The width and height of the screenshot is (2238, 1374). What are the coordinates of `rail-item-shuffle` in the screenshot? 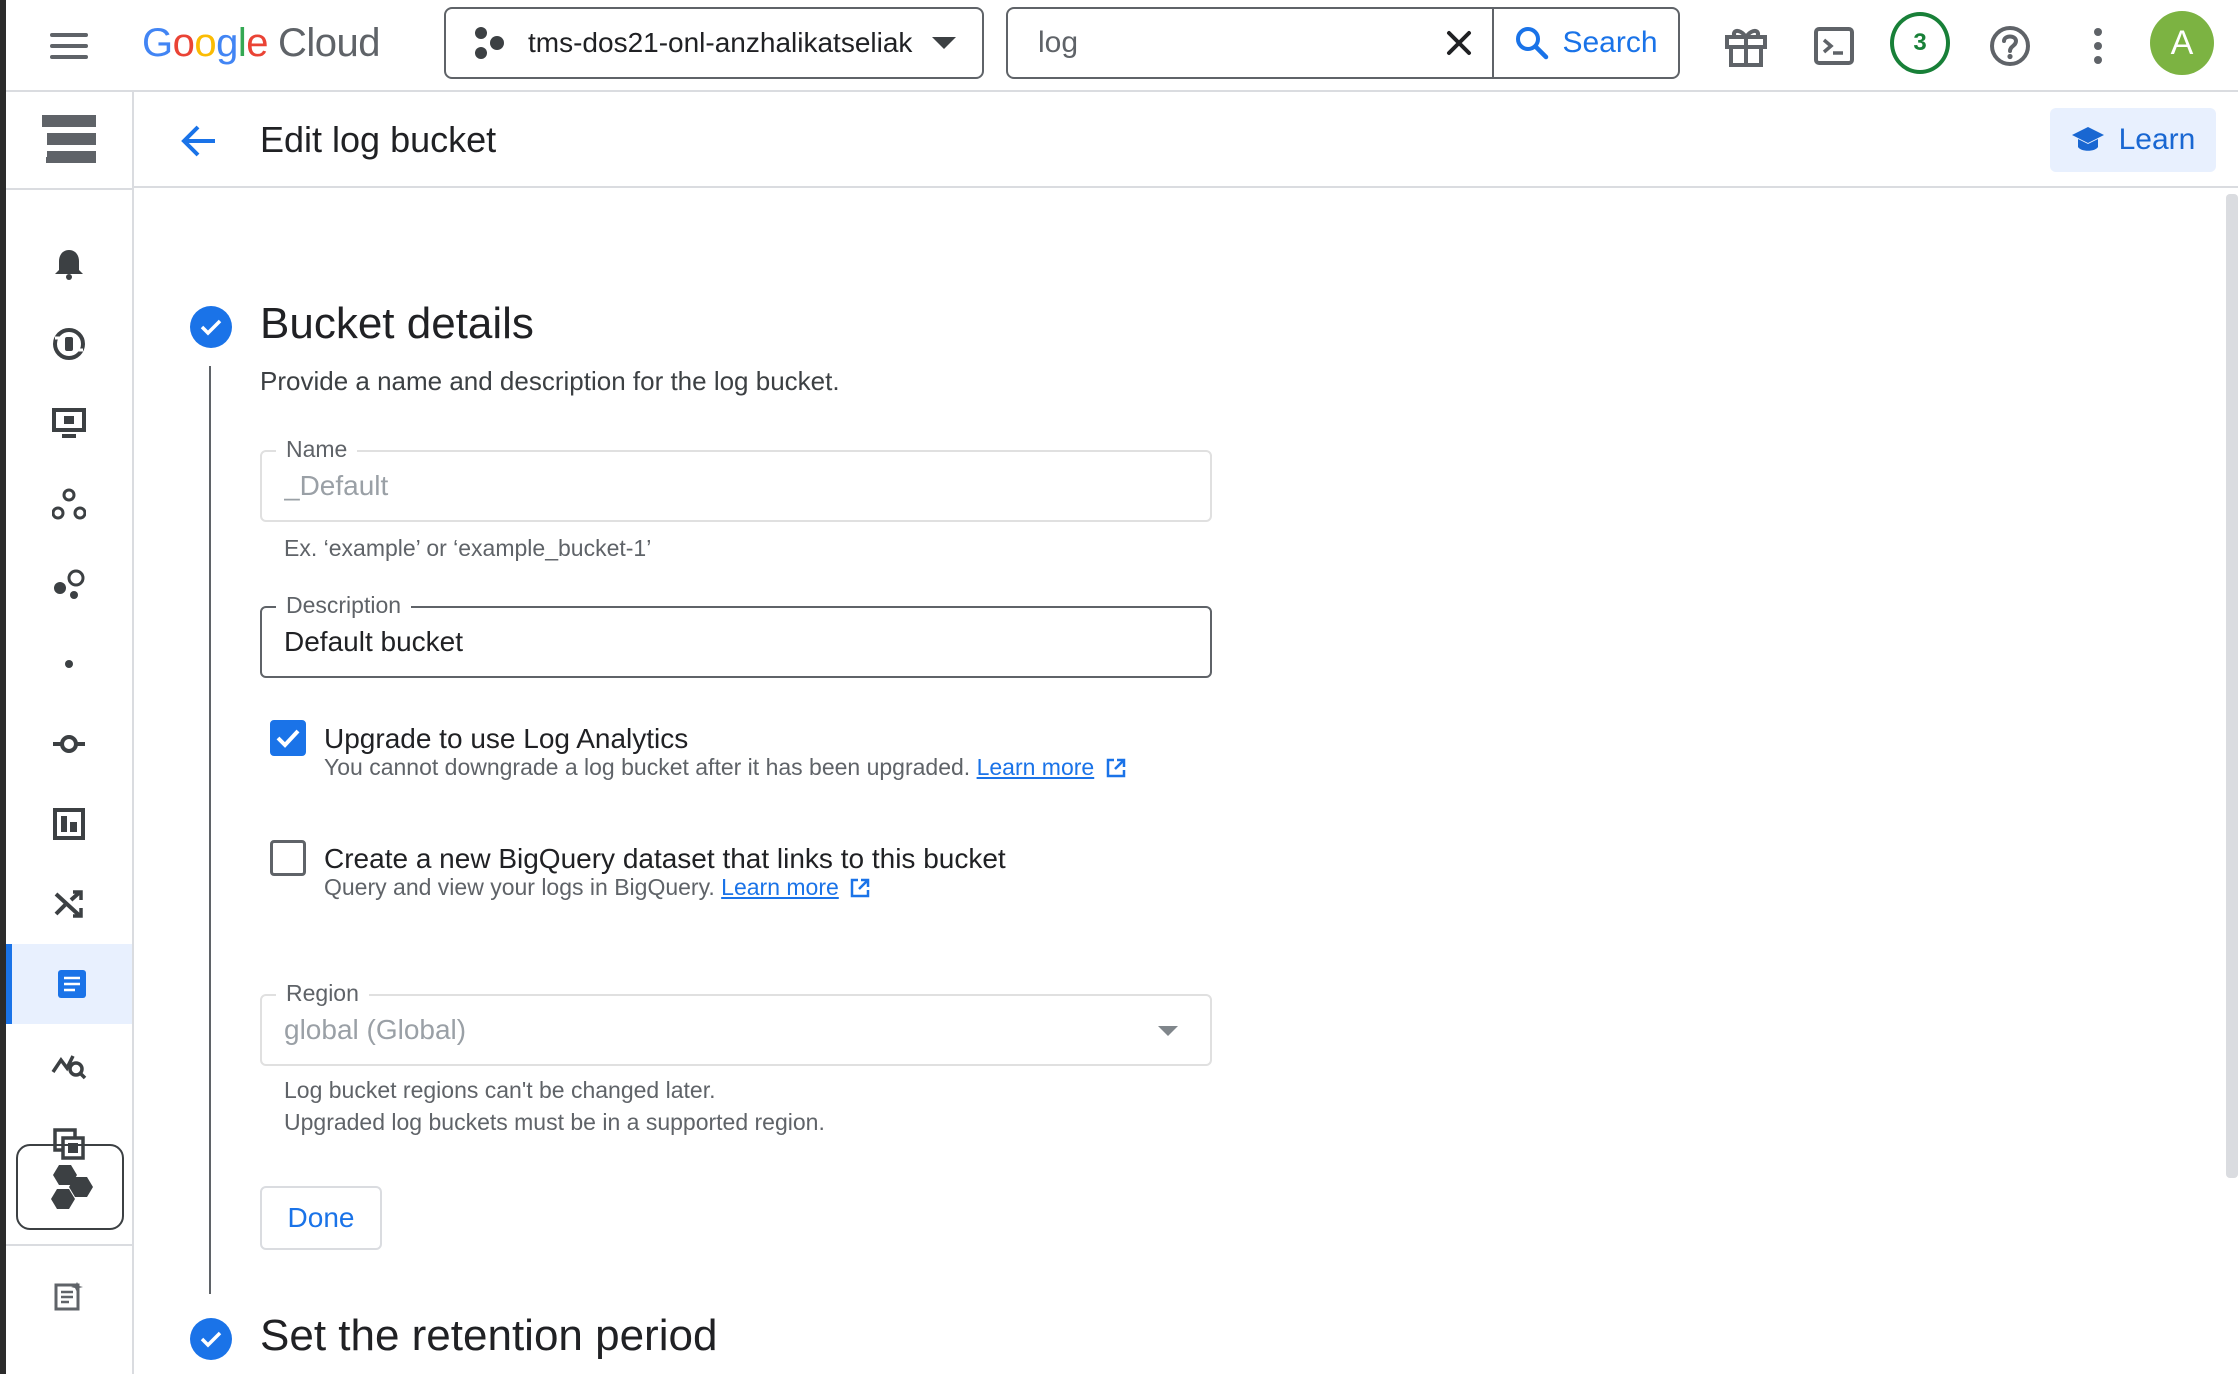 It's located at (69, 904).